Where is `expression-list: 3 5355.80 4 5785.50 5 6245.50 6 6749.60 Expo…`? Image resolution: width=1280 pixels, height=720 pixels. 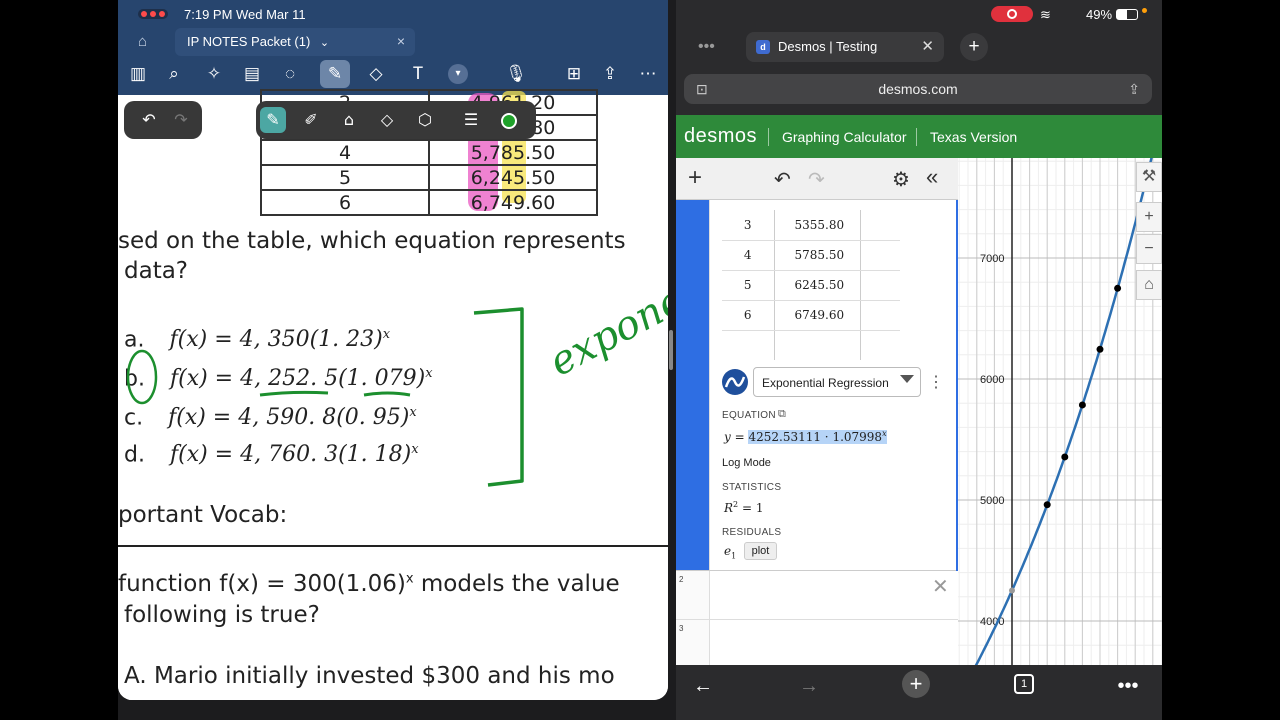
expression-list: 3 5355.80 4 5785.50 5 6245.50 6 6749.60 Expo… is located at coordinates (817, 432).